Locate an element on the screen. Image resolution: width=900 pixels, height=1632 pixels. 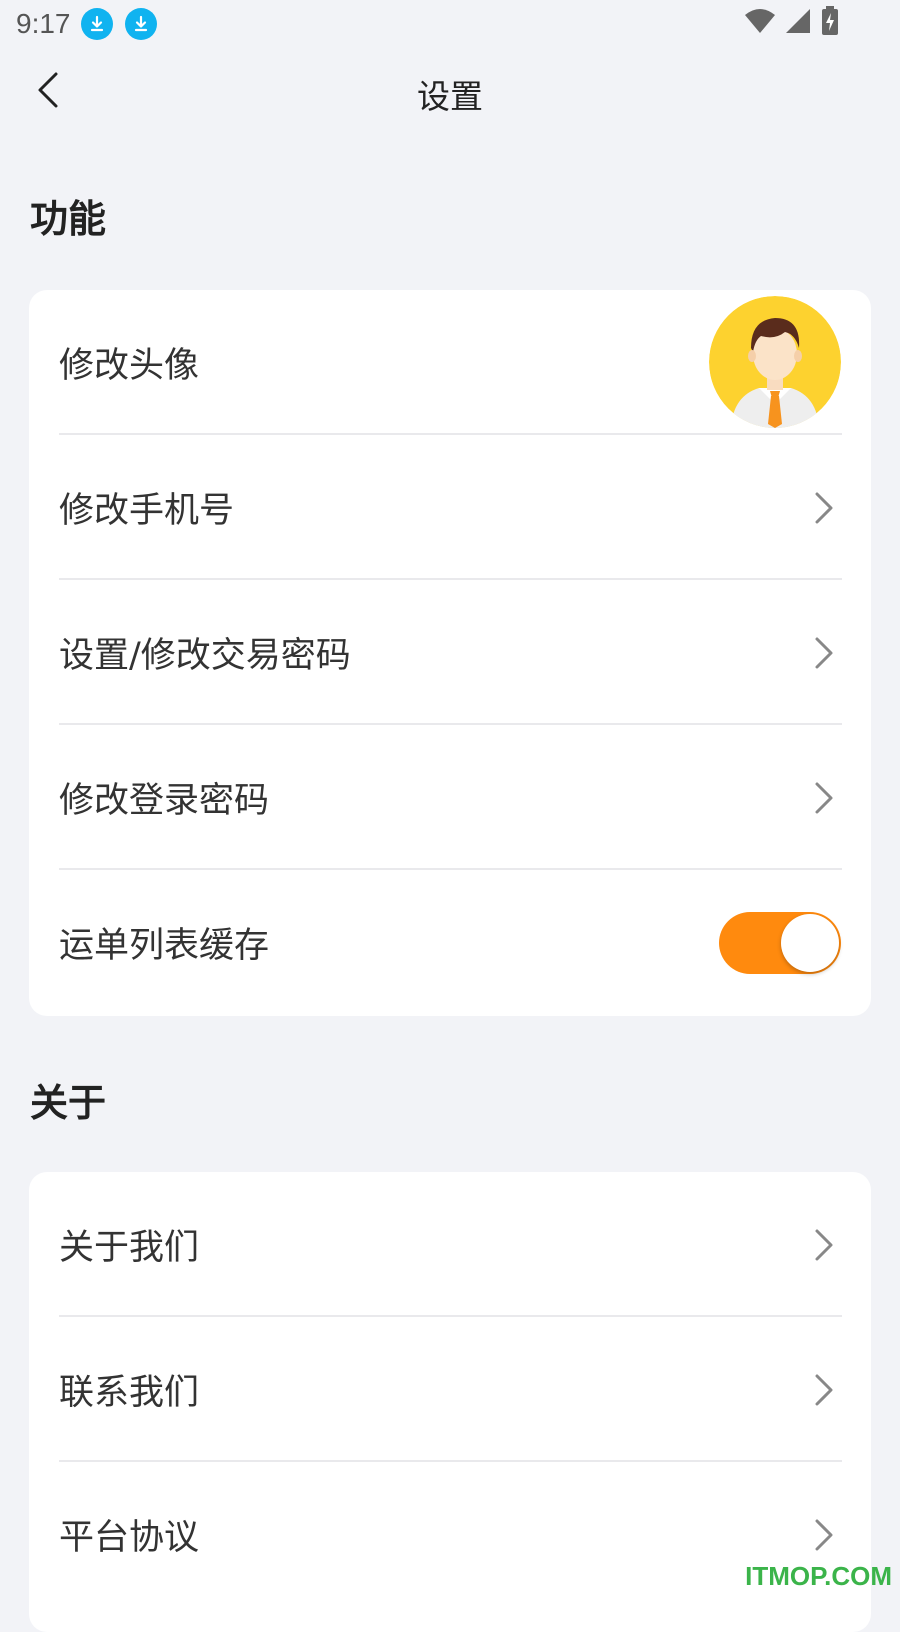
trade-password-row: 设置/修改交易密码 is located at coordinates (450, 652).